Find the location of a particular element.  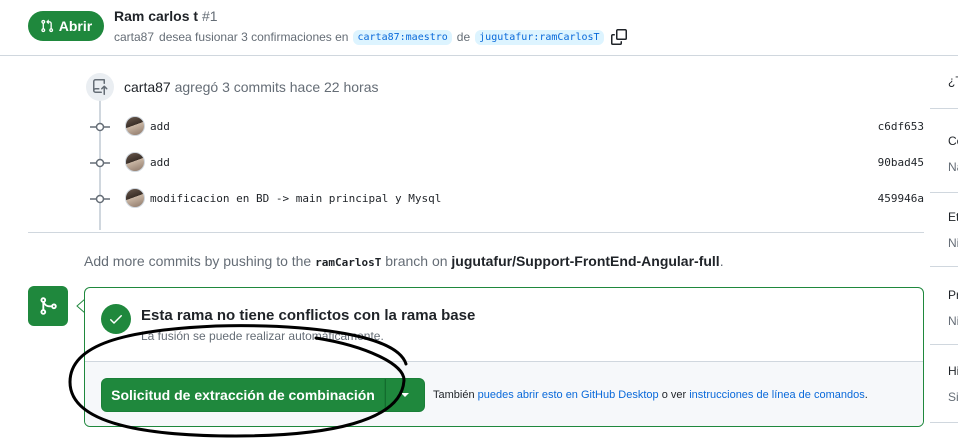

command-line-instructions-link: instrucciones de línea de comandos is located at coordinates (777, 395).